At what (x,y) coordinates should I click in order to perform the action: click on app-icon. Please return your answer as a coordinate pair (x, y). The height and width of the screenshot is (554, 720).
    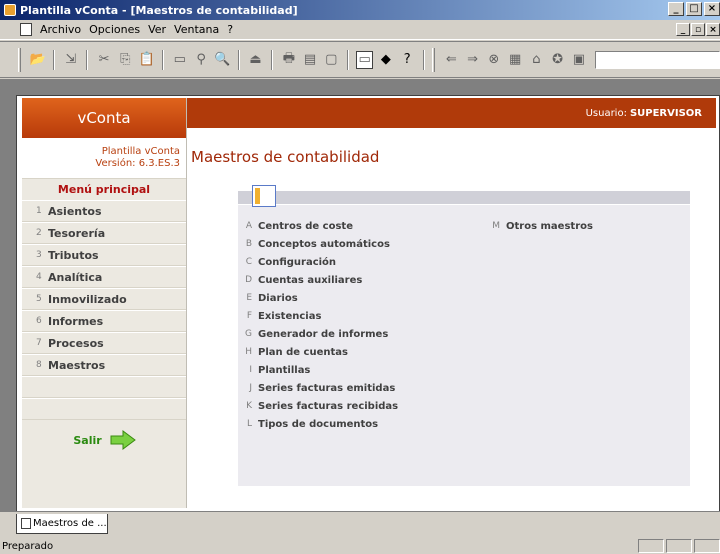
    Looking at the image, I should click on (10, 10).